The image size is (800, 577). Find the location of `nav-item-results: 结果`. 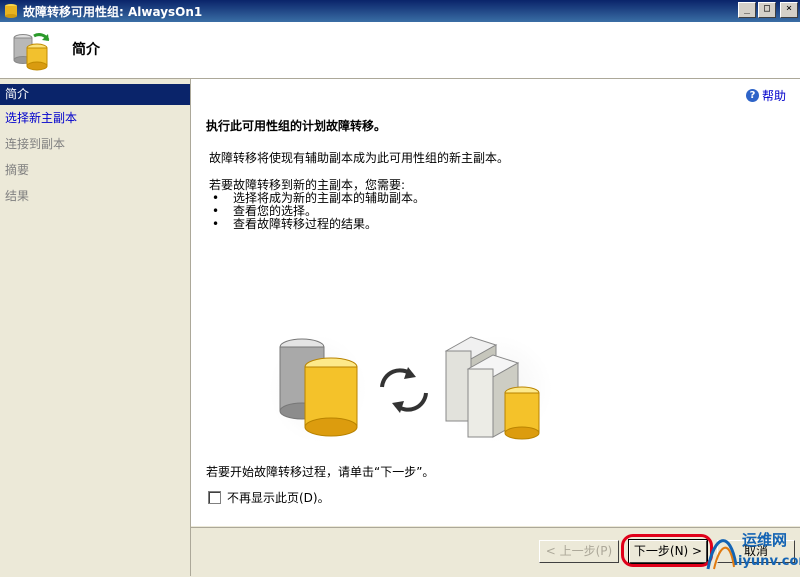

nav-item-results: 结果 is located at coordinates (17, 196).